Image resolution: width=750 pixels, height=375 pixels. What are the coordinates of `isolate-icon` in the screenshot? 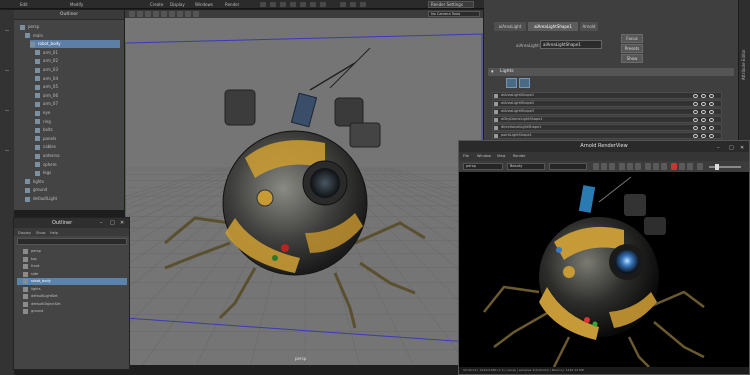 It's located at (188, 14).